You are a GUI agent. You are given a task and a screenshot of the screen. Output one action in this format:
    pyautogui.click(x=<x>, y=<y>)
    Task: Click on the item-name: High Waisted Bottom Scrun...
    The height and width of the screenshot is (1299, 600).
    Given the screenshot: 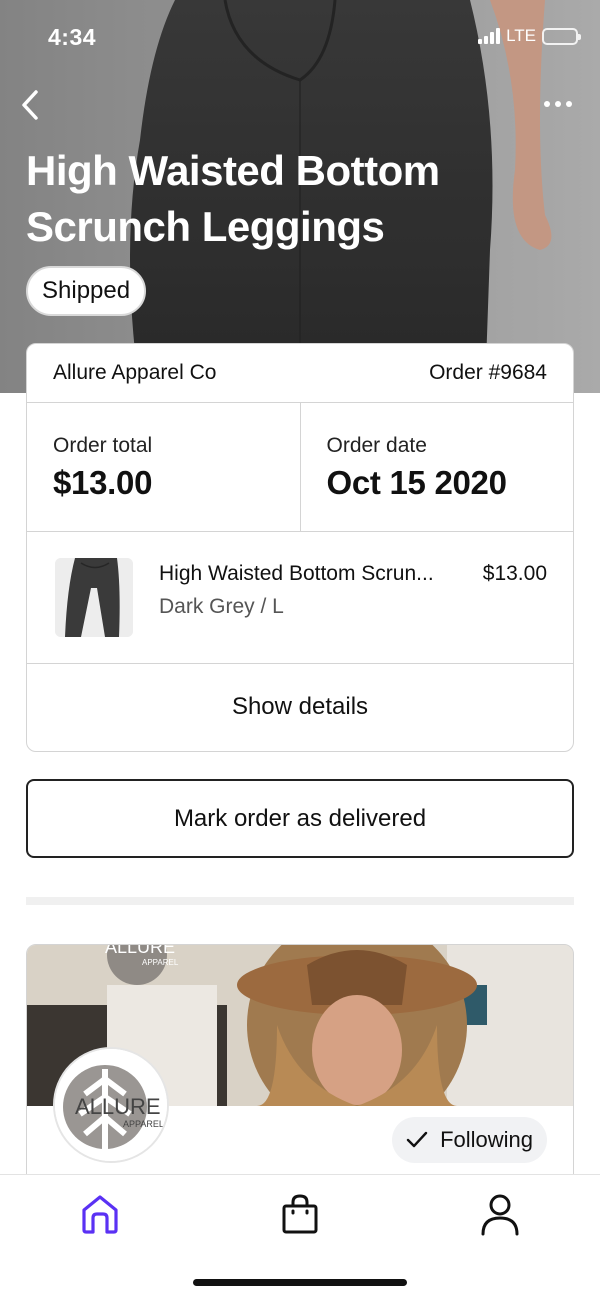 What is the action you would take?
    pyautogui.click(x=296, y=573)
    